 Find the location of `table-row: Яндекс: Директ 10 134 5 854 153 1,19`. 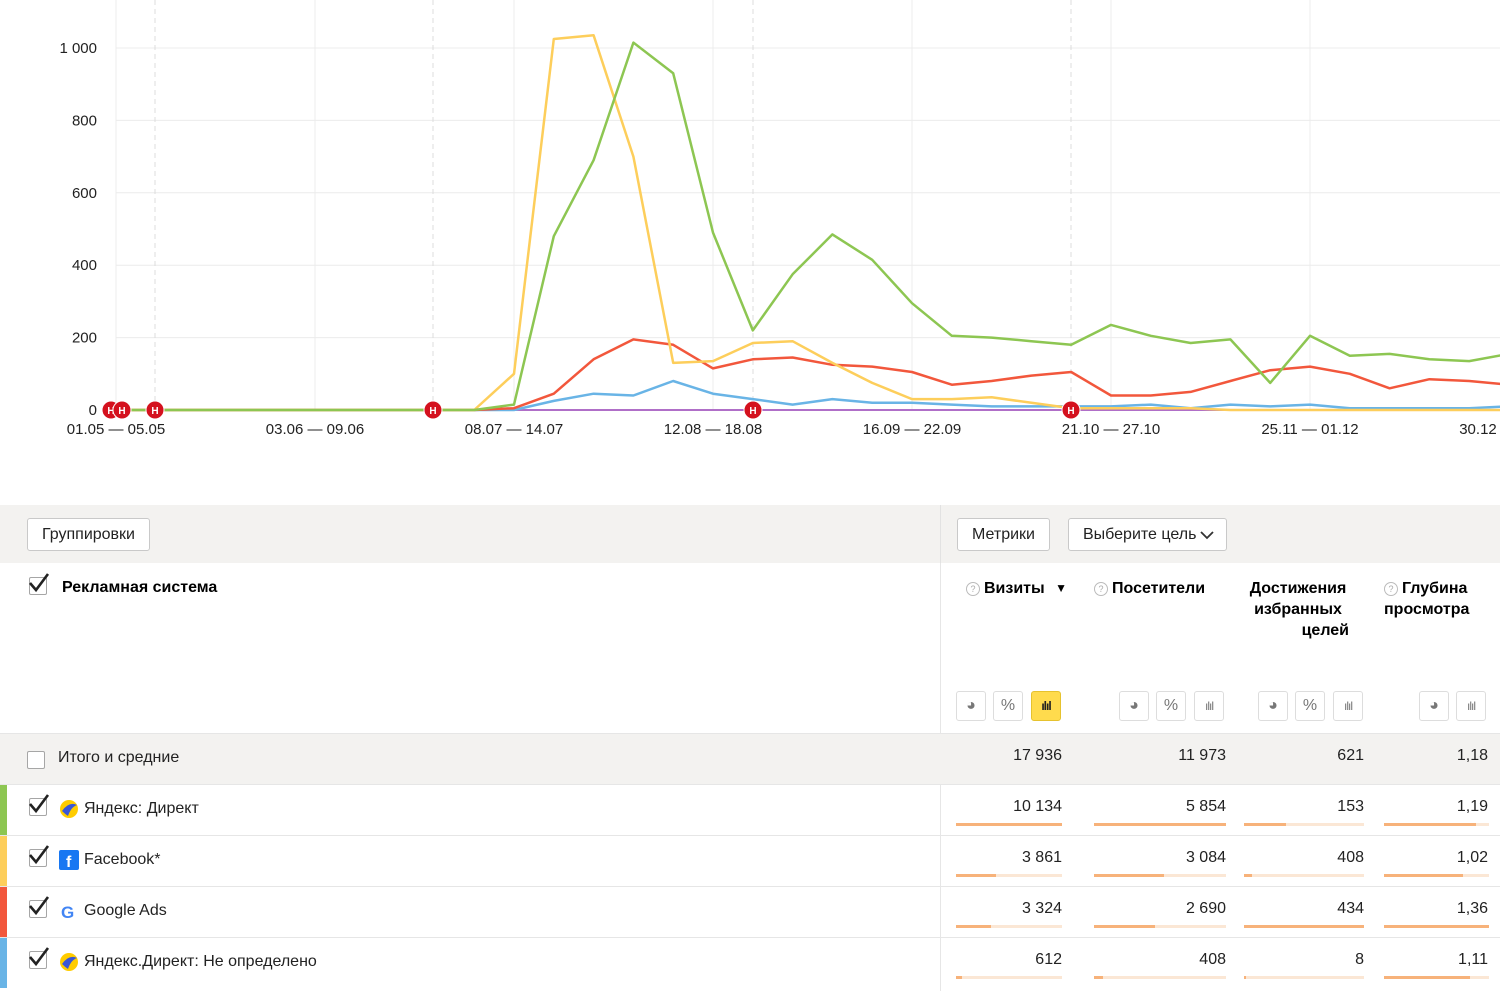

table-row: Яндекс: Директ 10 134 5 854 153 1,19 is located at coordinates (750, 809).